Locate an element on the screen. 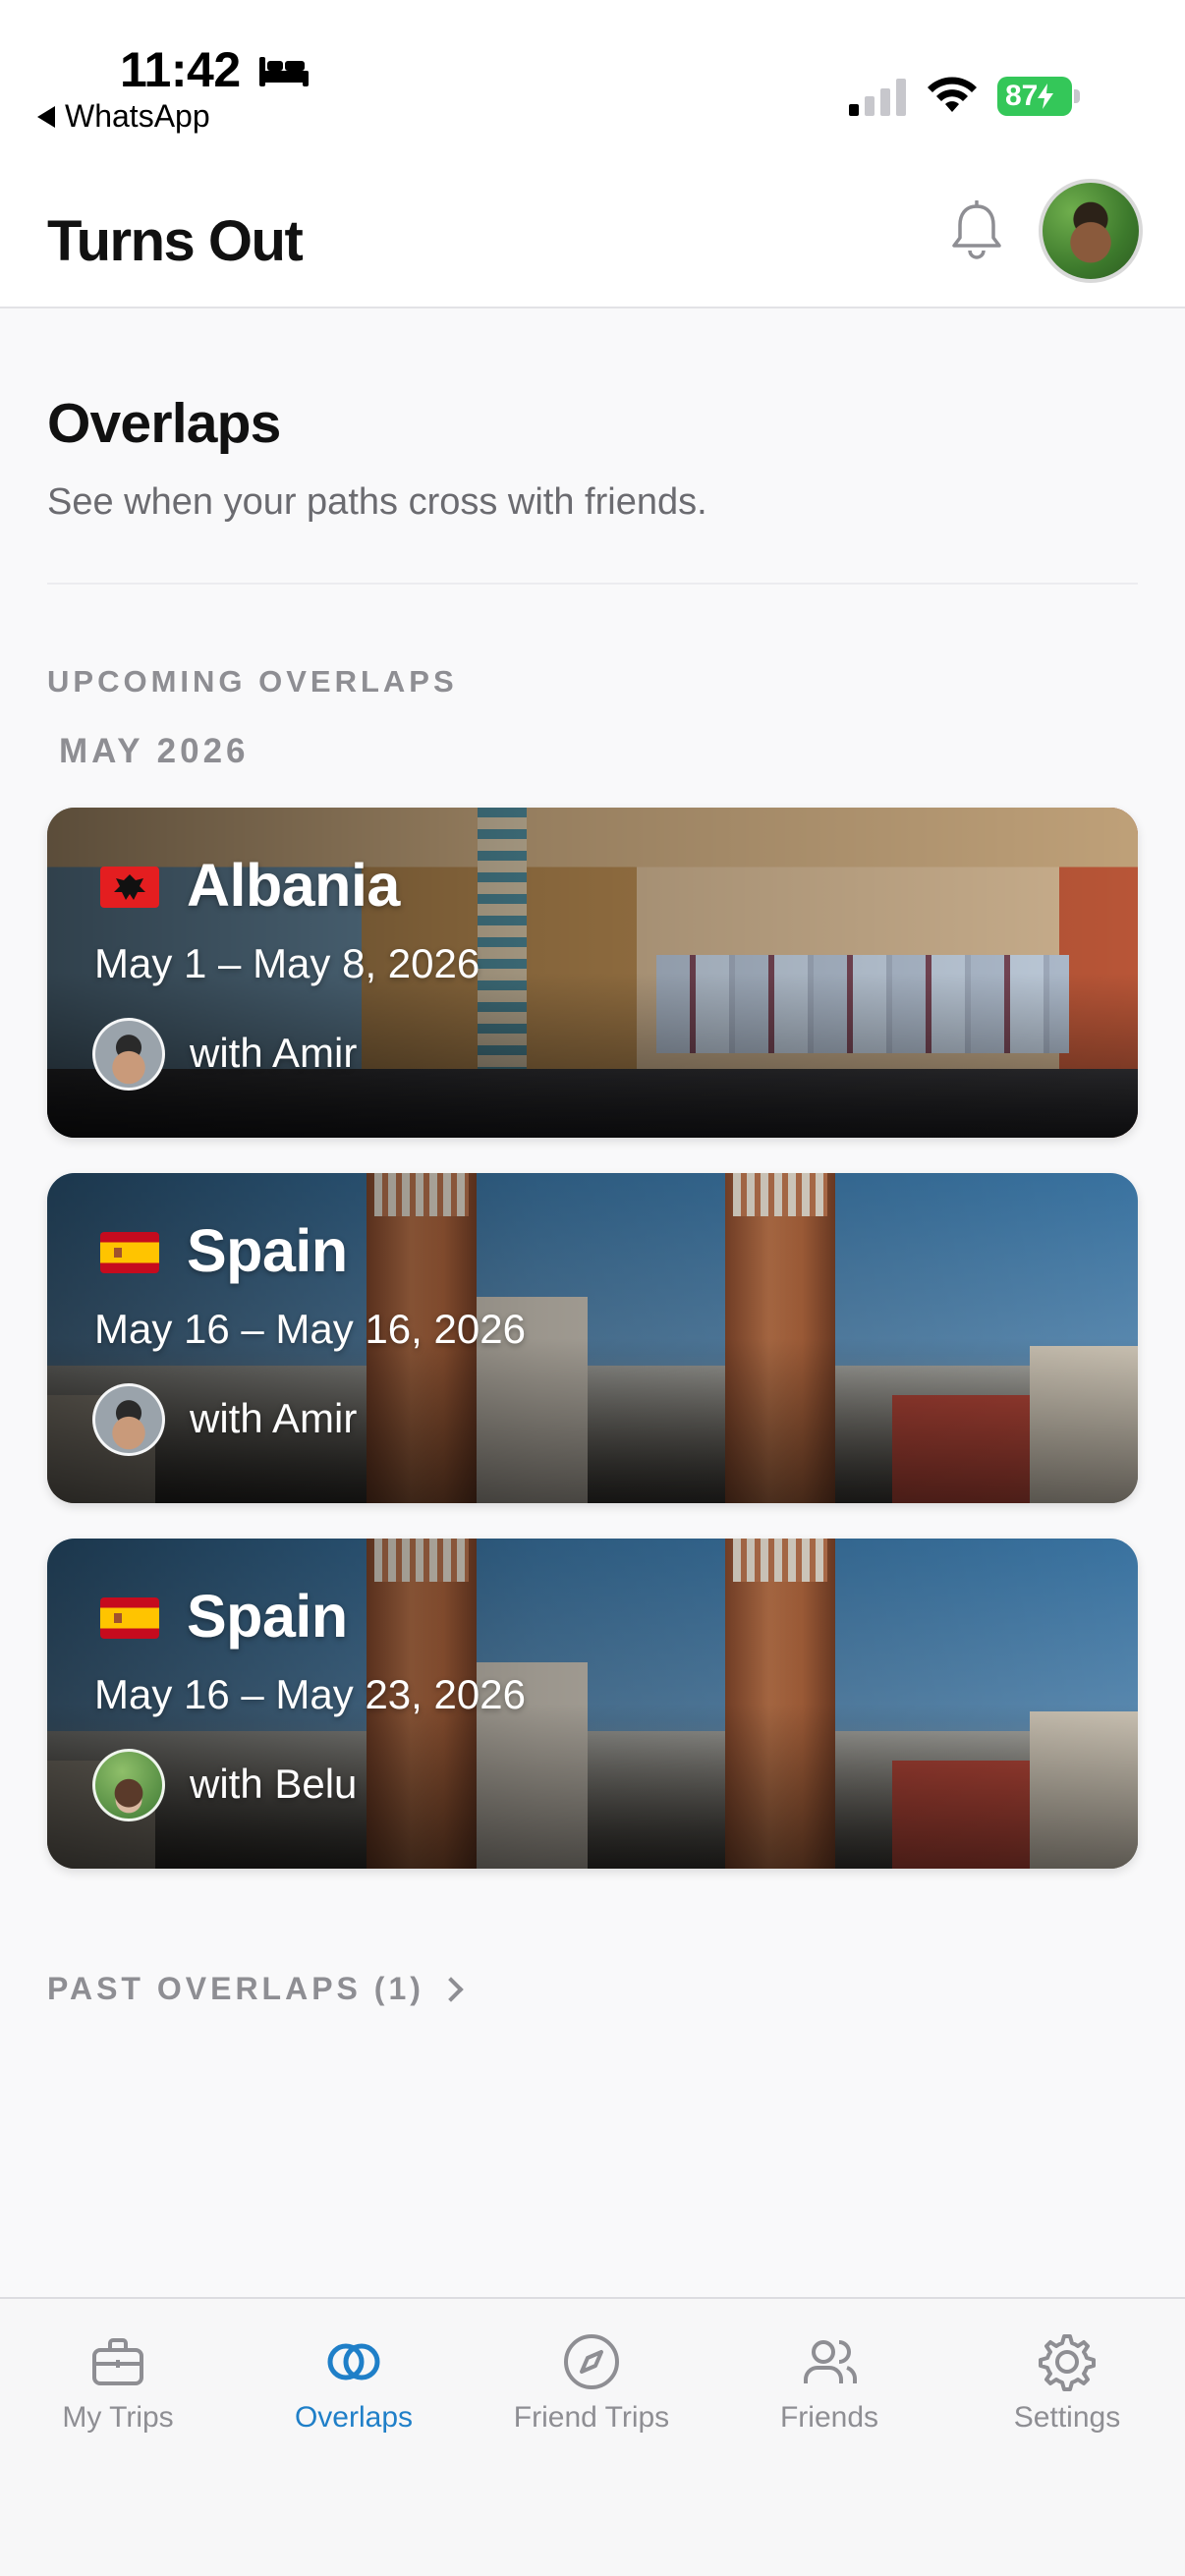  page-title: Overlaps is located at coordinates (164, 423).